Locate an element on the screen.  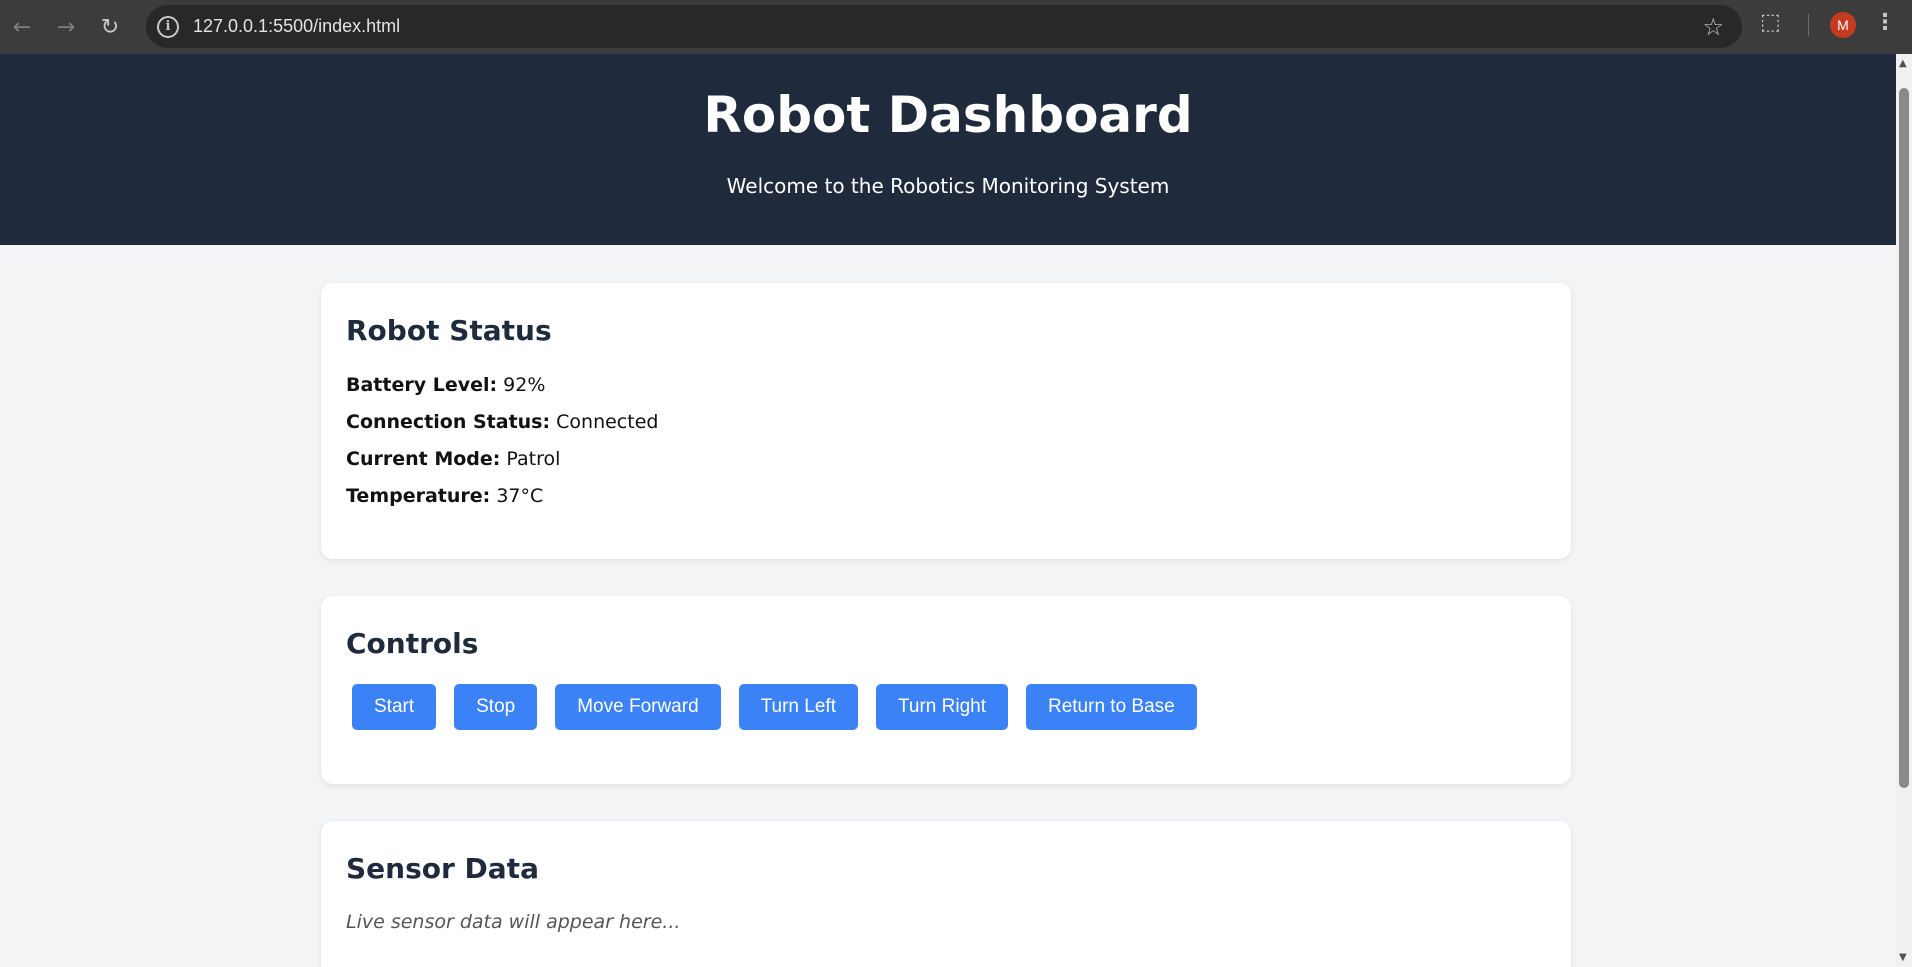
temperature-row: Temperature: 37°C is located at coordinates (946, 496).